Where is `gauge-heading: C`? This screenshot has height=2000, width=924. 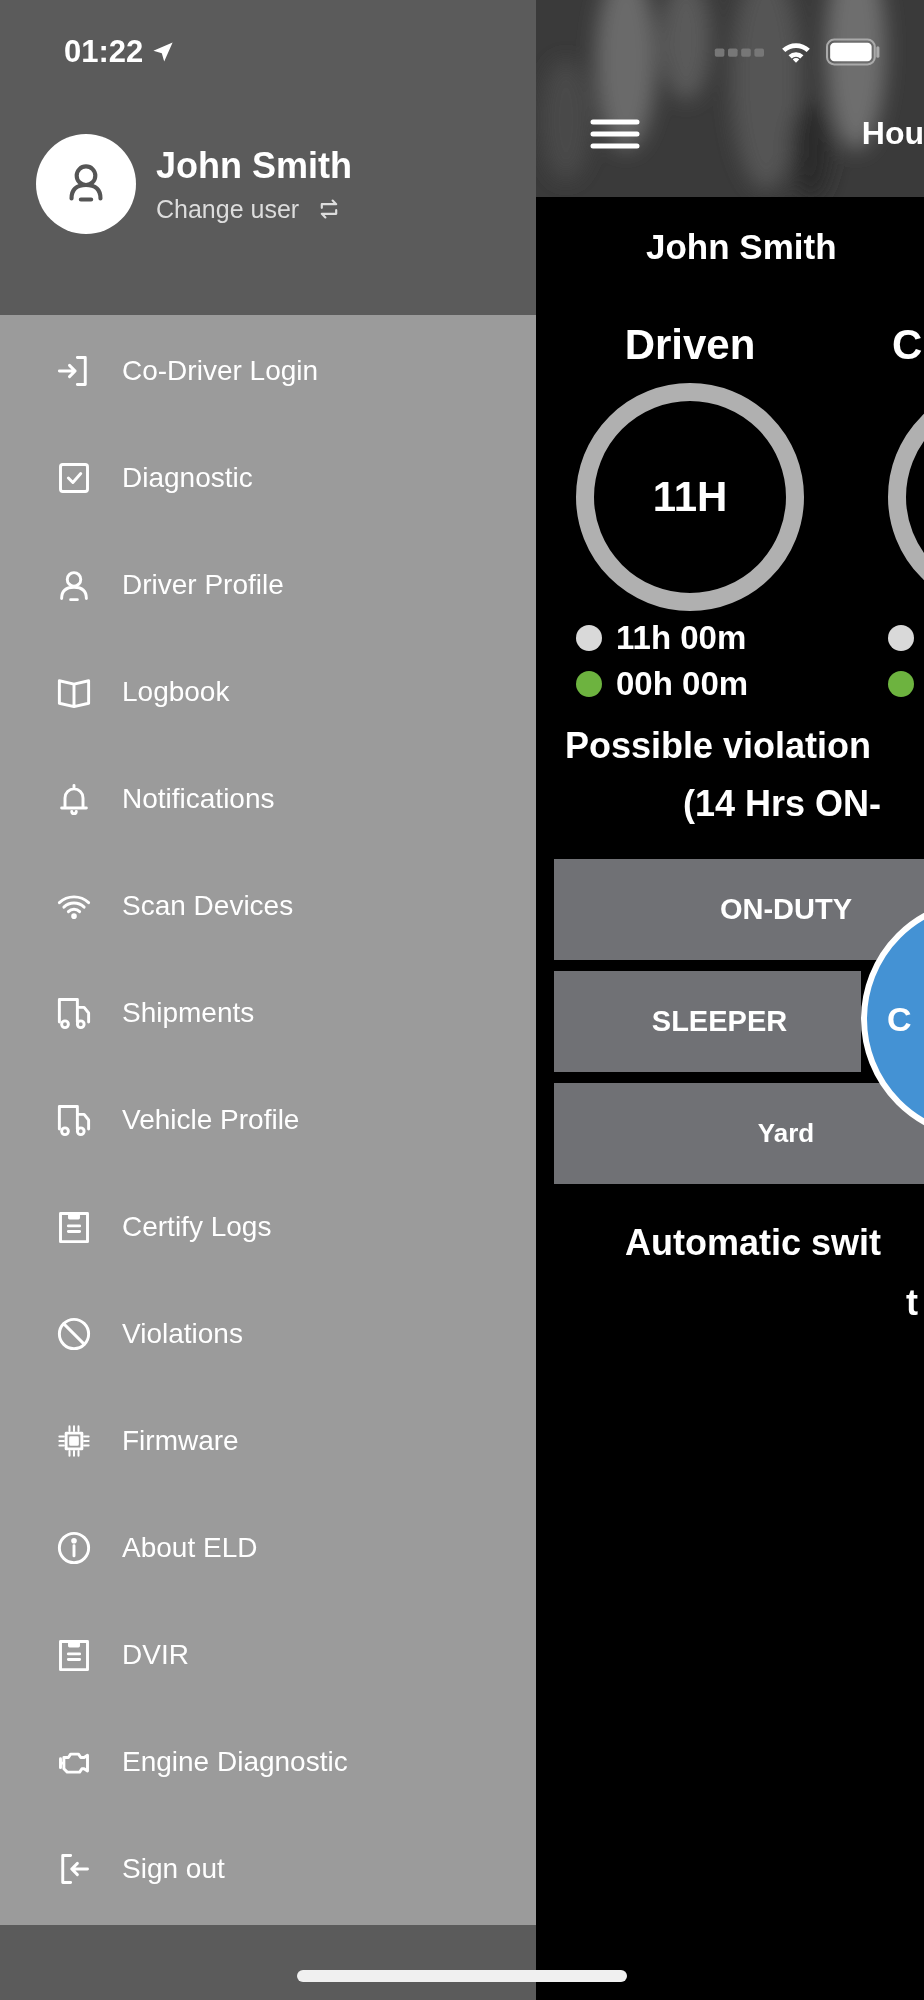 gauge-heading: C is located at coordinates (907, 345).